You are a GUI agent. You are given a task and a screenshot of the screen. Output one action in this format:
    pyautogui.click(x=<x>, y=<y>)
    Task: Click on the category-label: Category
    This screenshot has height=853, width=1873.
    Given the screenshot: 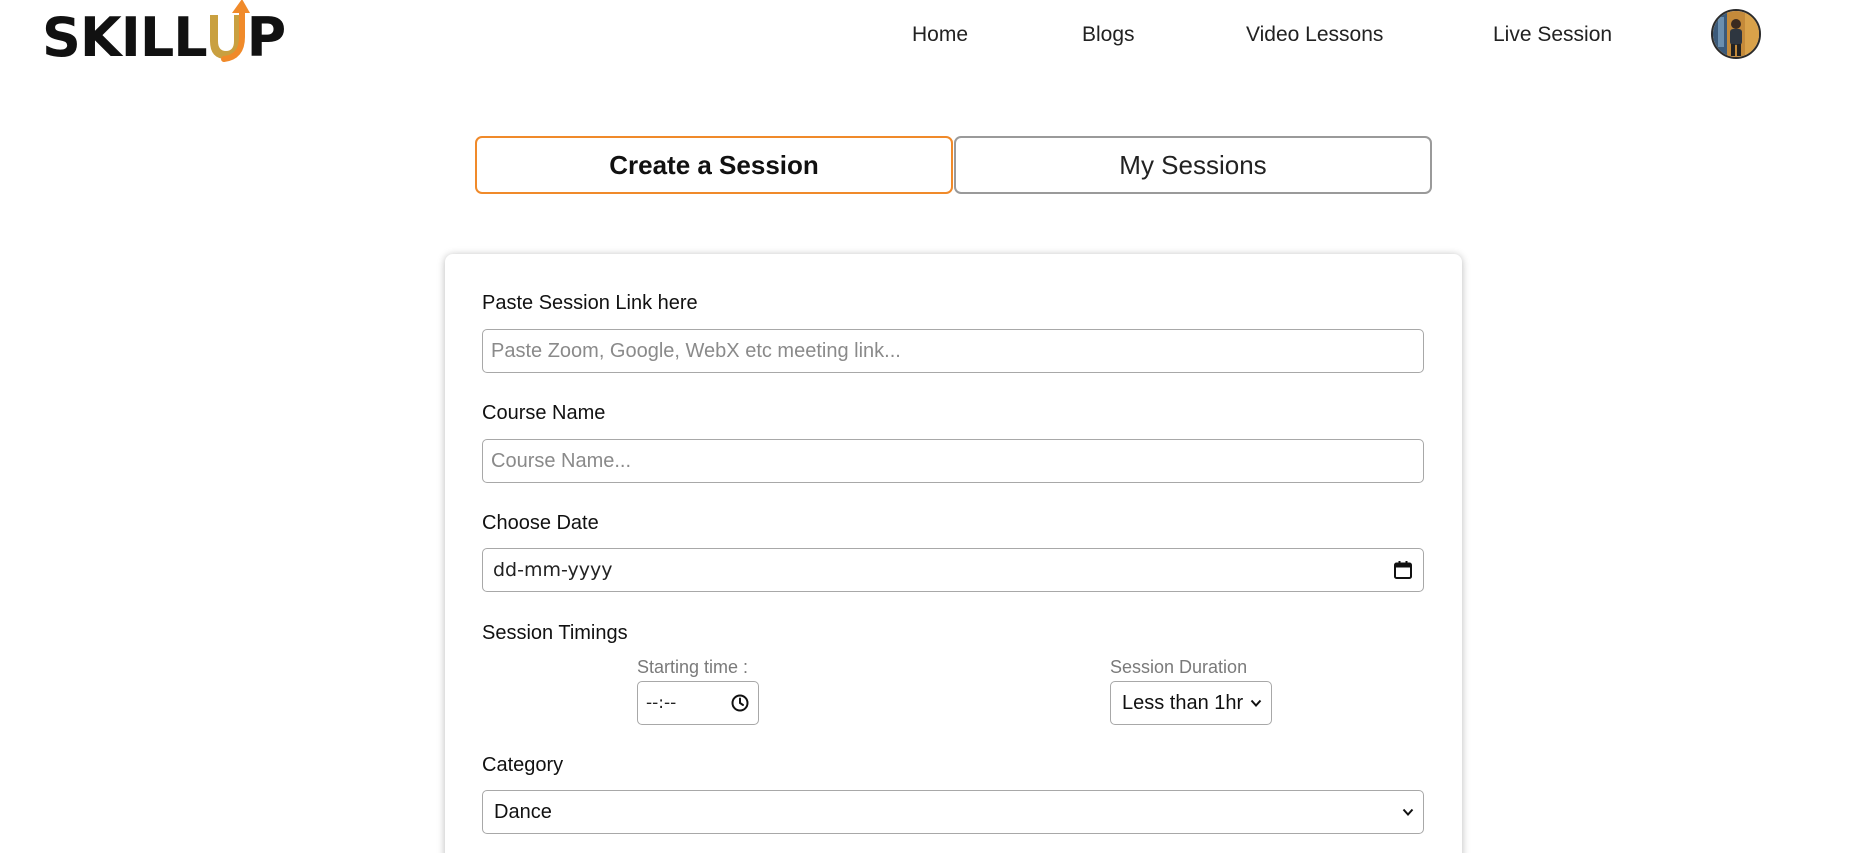 What is the action you would take?
    pyautogui.click(x=523, y=765)
    